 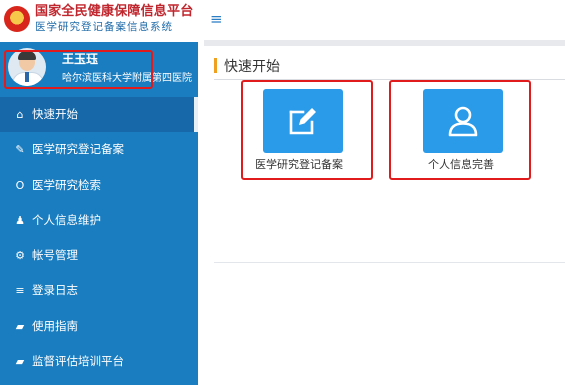 I want to click on sidebar-item-account-management: ⚙ 帐号管理, so click(x=99, y=255).